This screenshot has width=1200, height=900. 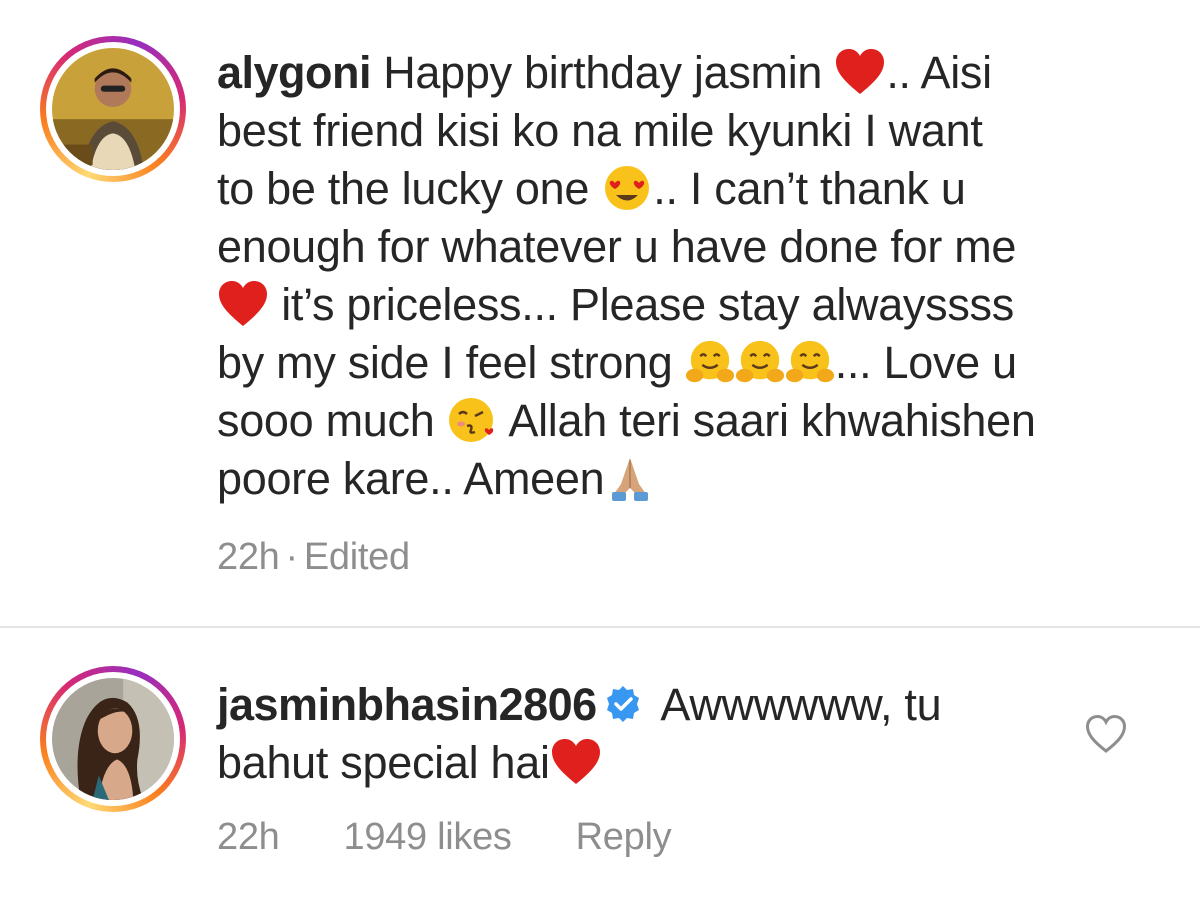 I want to click on comment-text: .. I can’t thank u, so click(x=809, y=188).